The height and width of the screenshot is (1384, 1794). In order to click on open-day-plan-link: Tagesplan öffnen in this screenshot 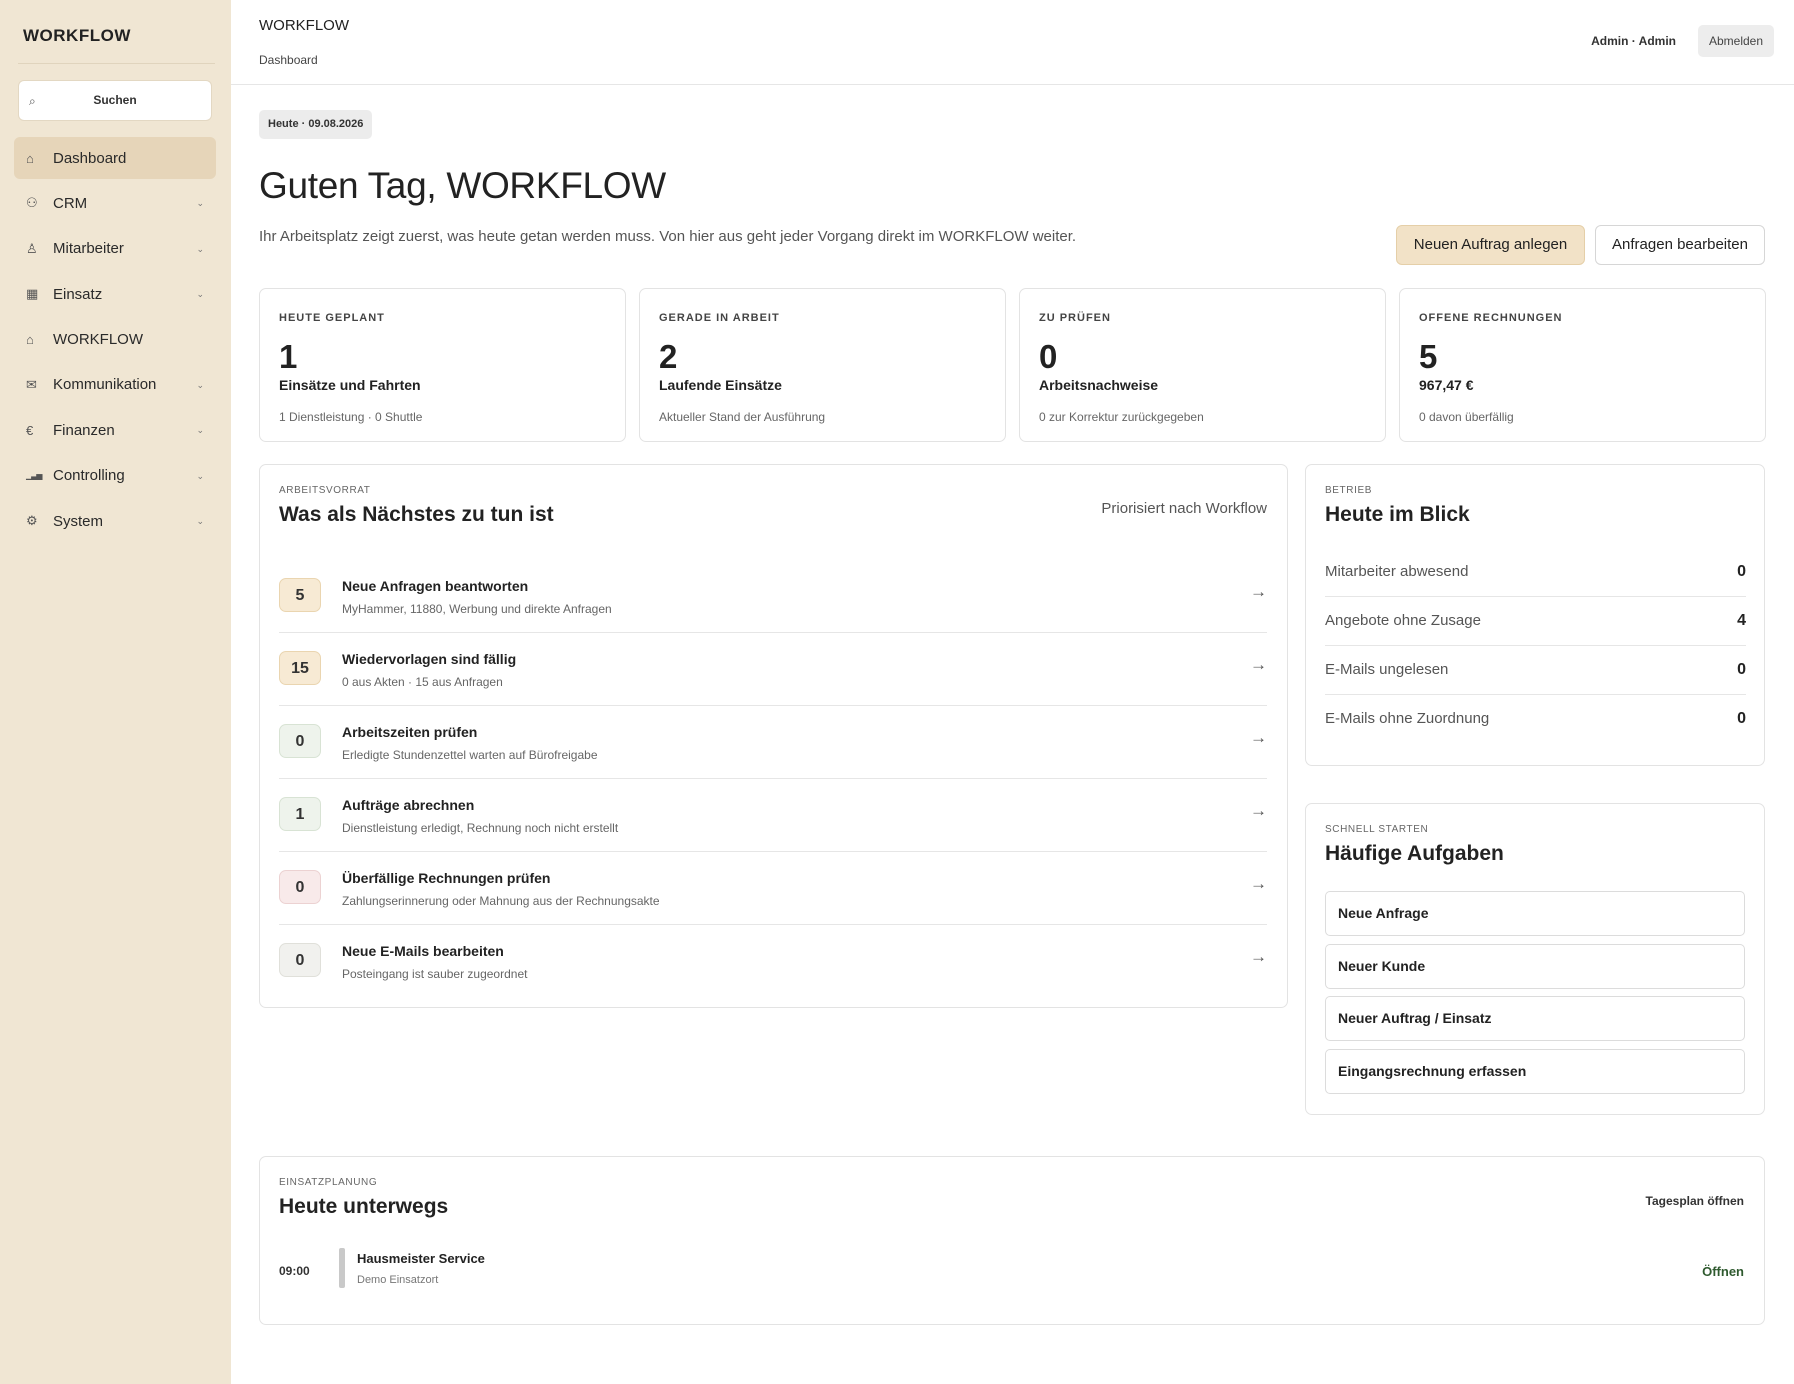, I will do `click(1695, 1201)`.